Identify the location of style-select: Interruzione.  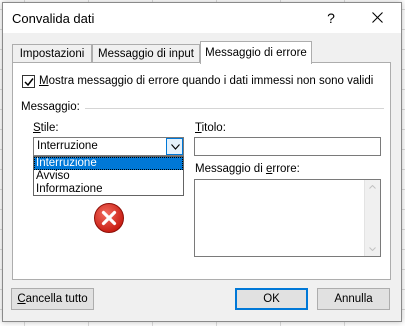
(108, 146).